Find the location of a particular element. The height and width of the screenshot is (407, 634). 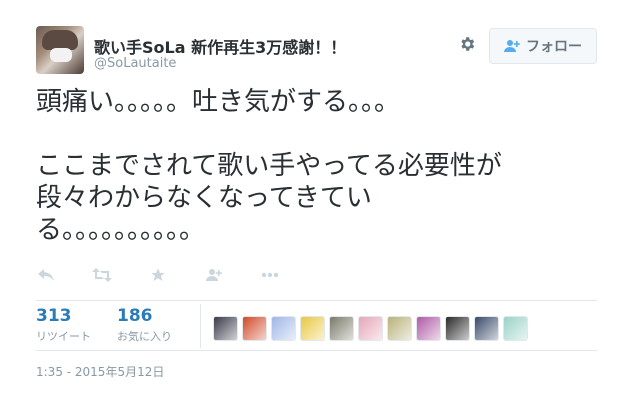

user-handle: @SoLautaite is located at coordinates (135, 63).